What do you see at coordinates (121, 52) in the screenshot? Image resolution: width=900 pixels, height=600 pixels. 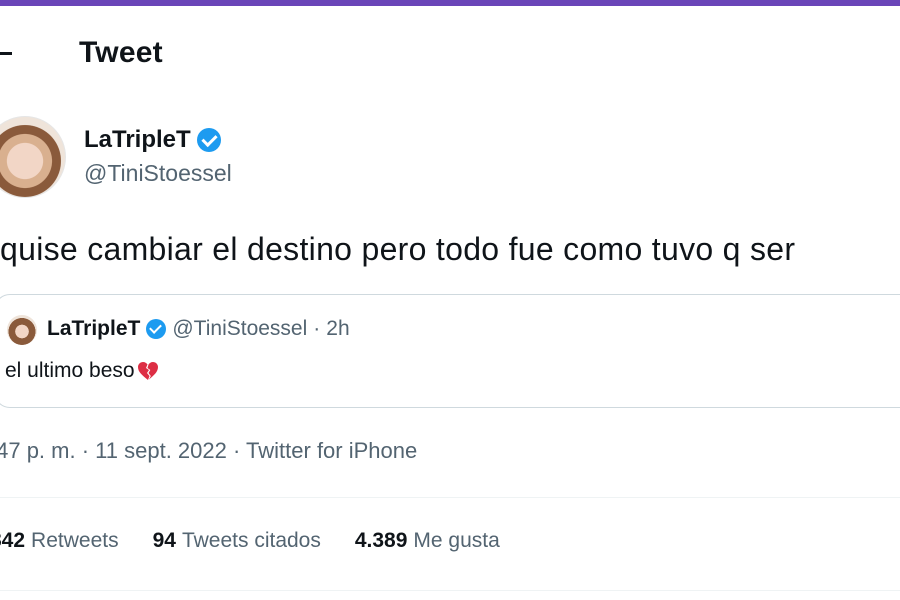 I see `page-title: Tweet` at bounding box center [121, 52].